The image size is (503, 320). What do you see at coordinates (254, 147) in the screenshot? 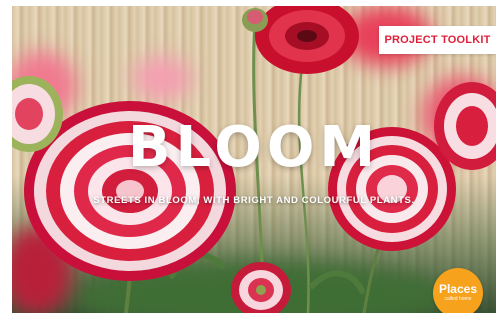
I see `hero-title: BLOOM` at bounding box center [254, 147].